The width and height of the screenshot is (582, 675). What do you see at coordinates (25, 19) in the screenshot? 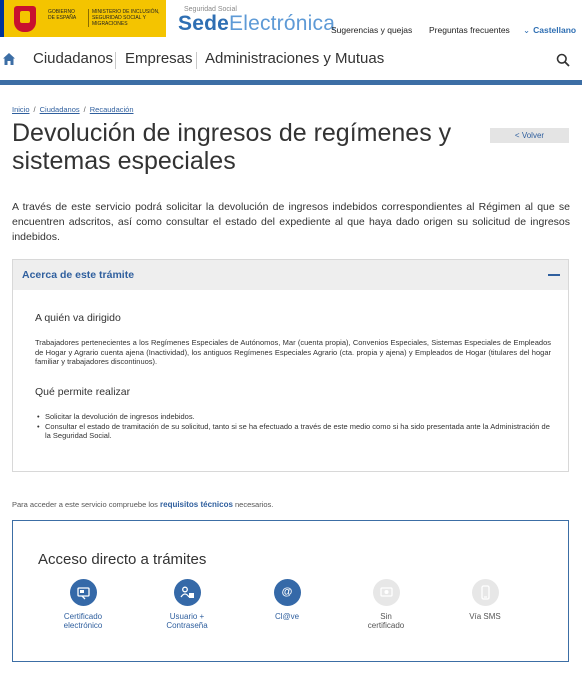
I see `coat-of-arms-icon` at bounding box center [25, 19].